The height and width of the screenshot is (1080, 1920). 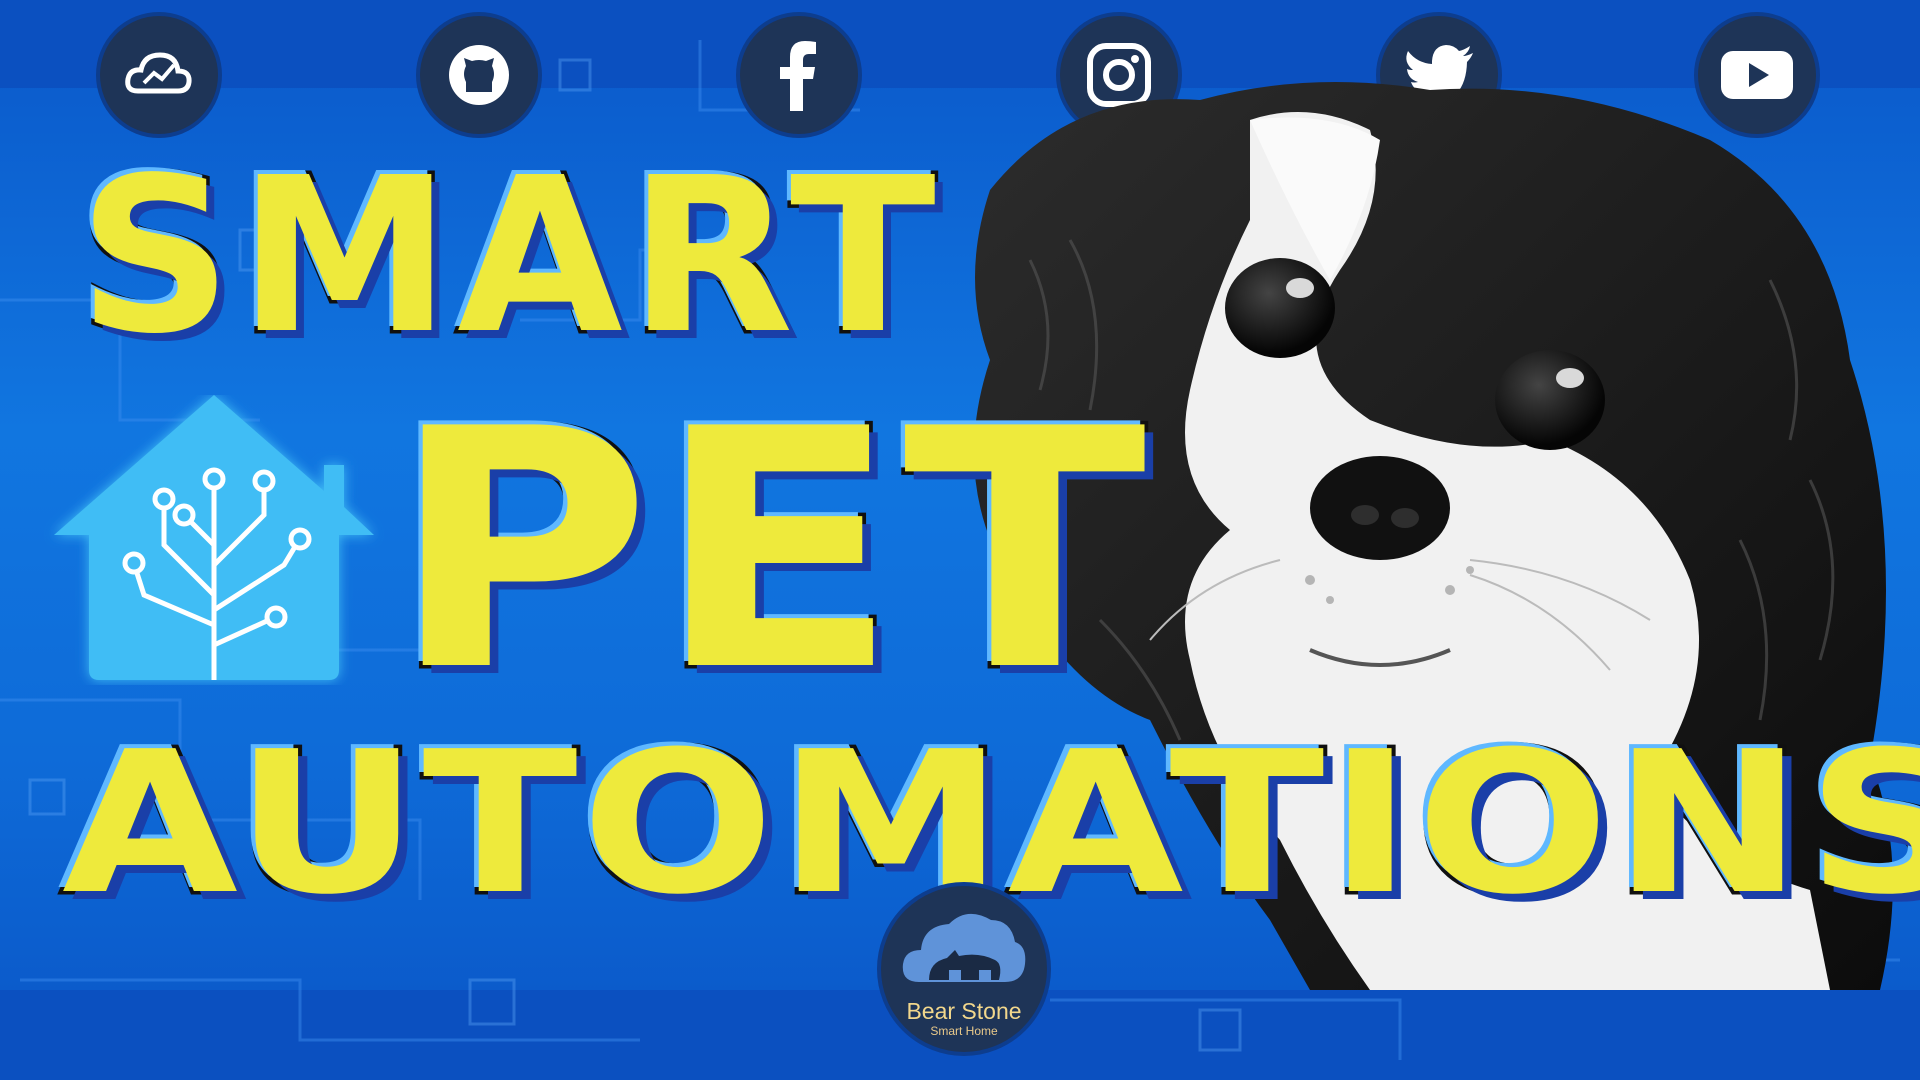 What do you see at coordinates (768, 551) in the screenshot?
I see `title-pet: PET` at bounding box center [768, 551].